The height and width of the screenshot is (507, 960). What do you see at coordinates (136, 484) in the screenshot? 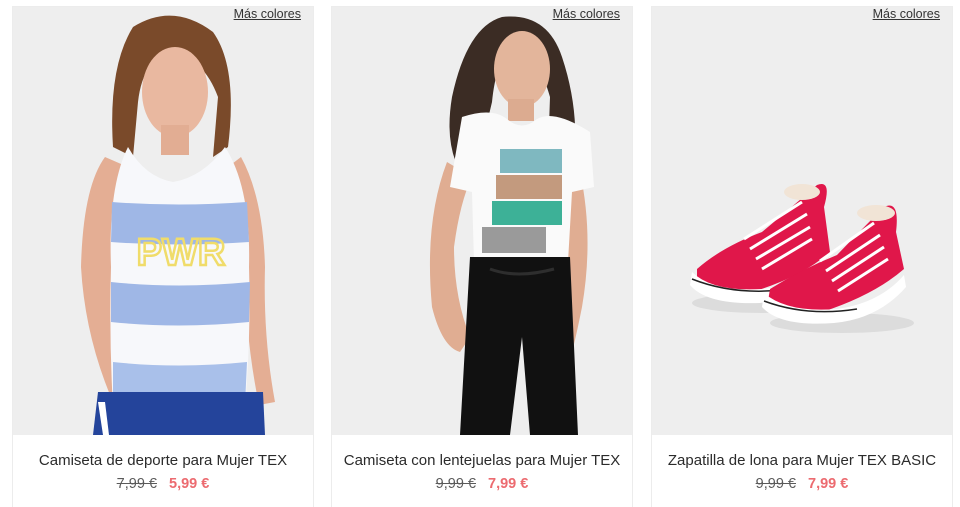
I see `original-price: 7,99 €` at bounding box center [136, 484].